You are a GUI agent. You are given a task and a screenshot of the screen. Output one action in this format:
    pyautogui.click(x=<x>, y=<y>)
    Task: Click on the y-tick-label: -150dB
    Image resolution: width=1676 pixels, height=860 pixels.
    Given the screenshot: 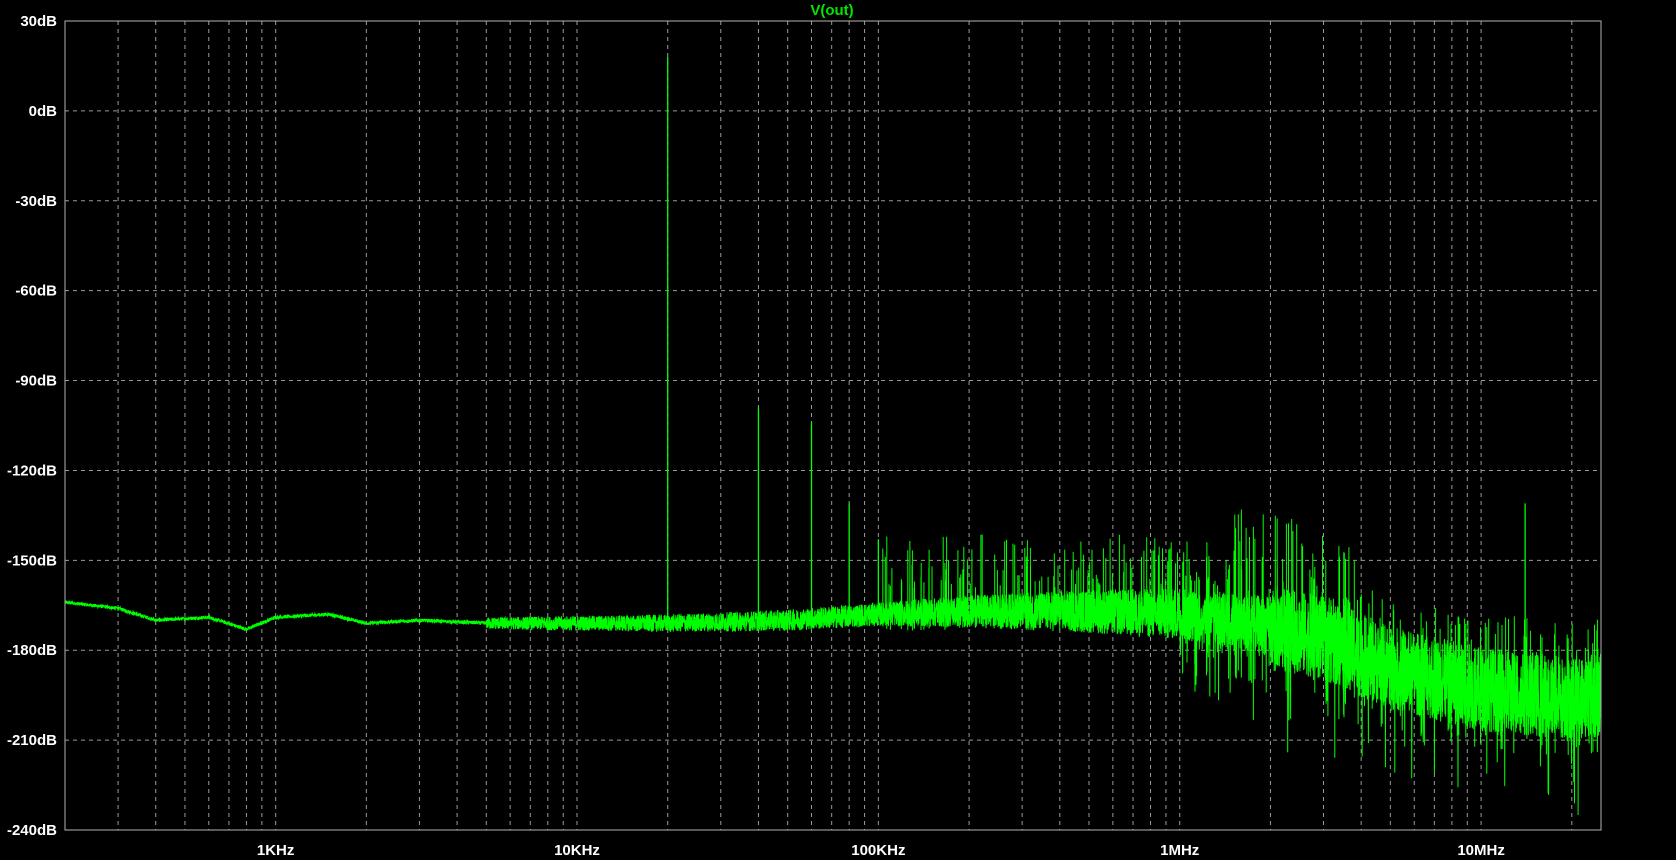 What is the action you would take?
    pyautogui.click(x=32, y=560)
    